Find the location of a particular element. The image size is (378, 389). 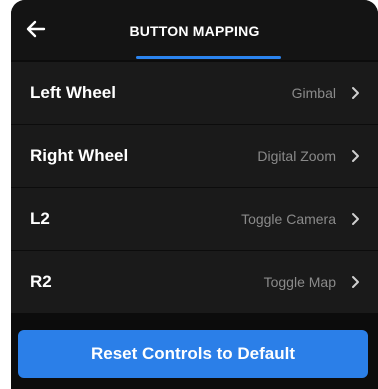

page-title: BUTTON MAPPING is located at coordinates (194, 31).